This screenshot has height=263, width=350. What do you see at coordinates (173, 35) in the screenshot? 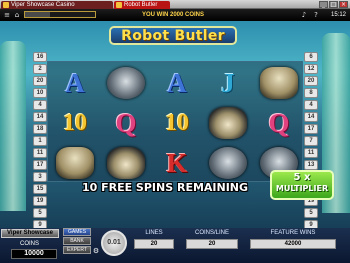
I see `game-logo: Robot Butler` at bounding box center [173, 35].